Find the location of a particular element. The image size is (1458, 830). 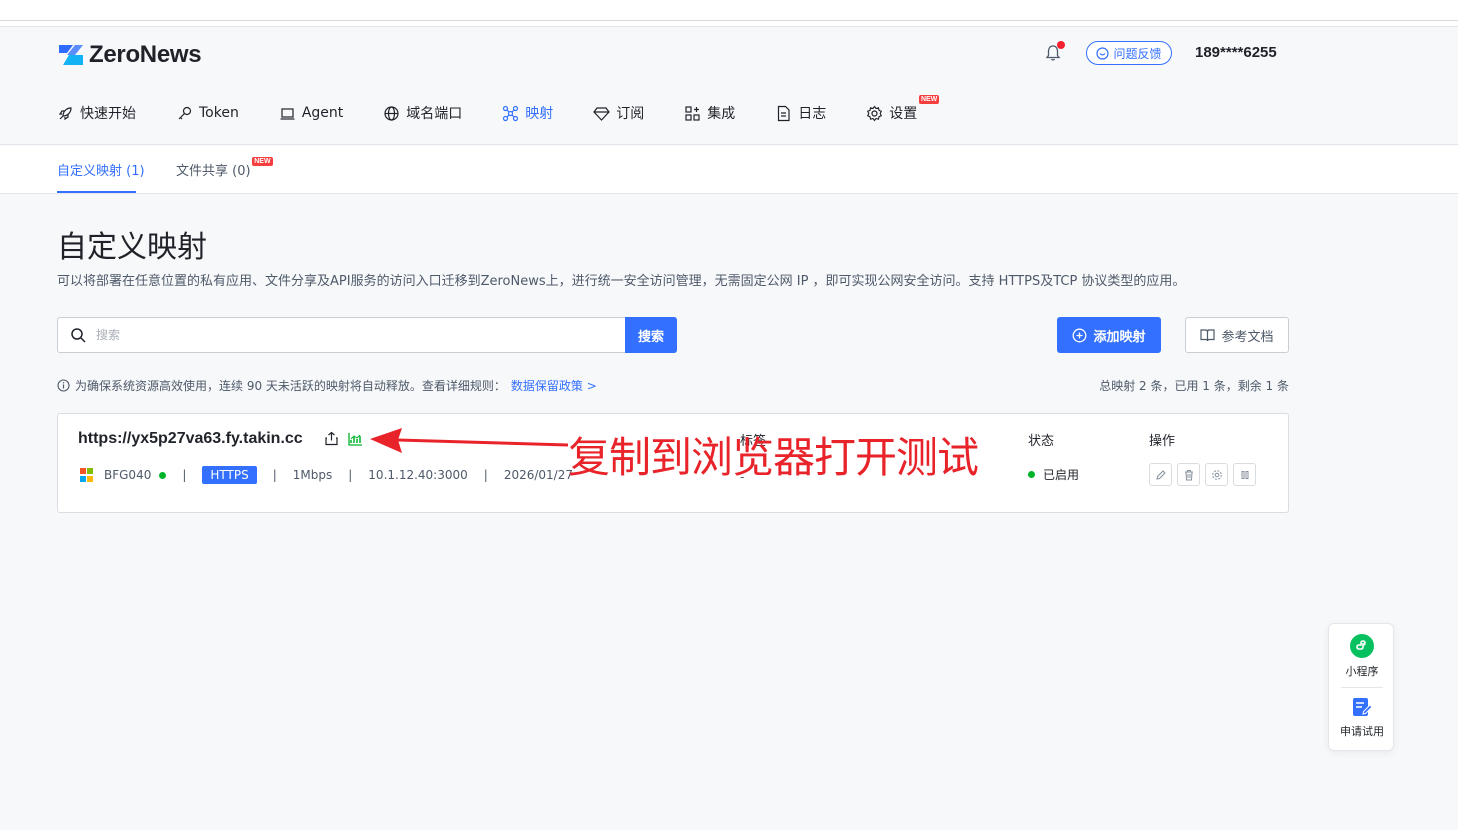

agent-name: BFG040 is located at coordinates (128, 475).